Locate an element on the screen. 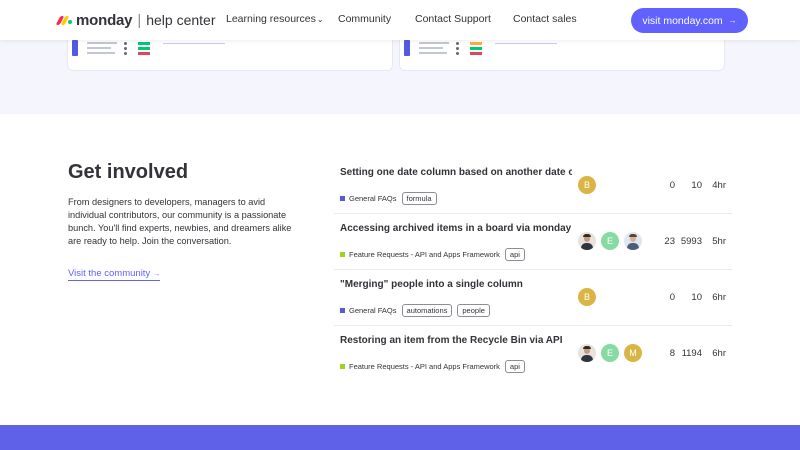  nav-contact-sales: Contact sales is located at coordinates (545, 19).